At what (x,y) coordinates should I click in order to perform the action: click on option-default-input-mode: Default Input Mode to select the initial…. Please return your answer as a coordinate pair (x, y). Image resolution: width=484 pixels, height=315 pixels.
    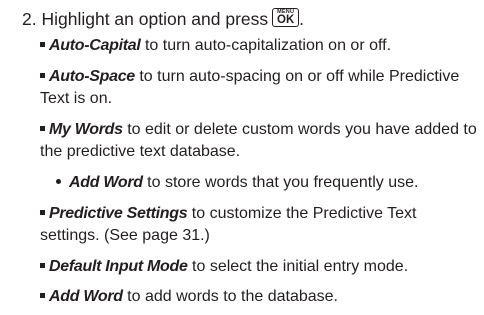
    Looking at the image, I should click on (260, 267).